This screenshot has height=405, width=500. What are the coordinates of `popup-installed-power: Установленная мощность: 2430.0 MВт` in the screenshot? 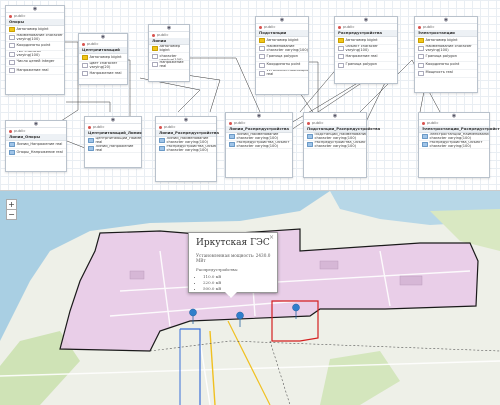 It's located at (233, 258).